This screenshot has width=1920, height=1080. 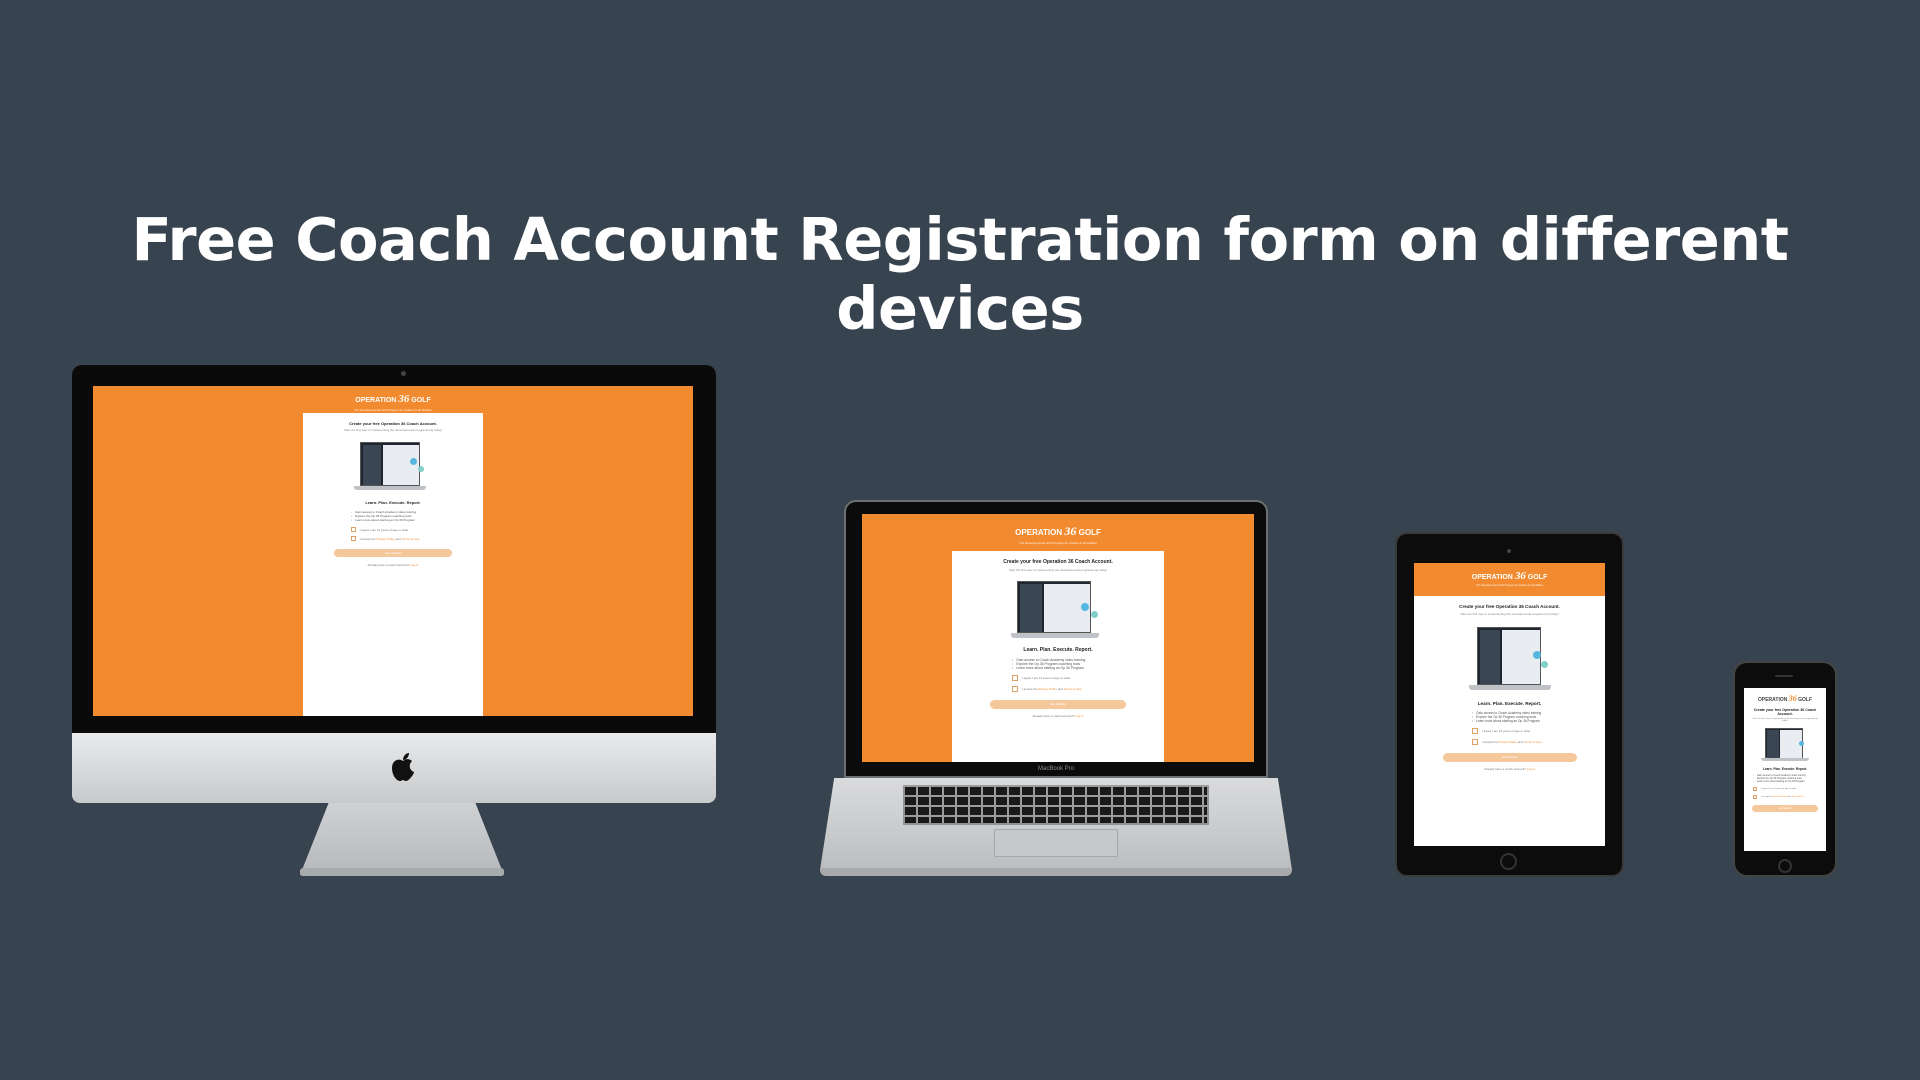 I want to click on imac-foot, so click(x=402, y=872).